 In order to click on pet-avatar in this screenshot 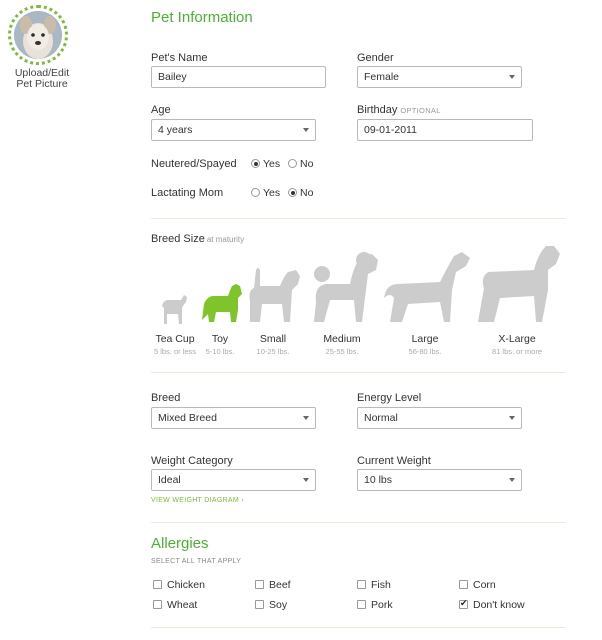, I will do `click(38, 35)`.